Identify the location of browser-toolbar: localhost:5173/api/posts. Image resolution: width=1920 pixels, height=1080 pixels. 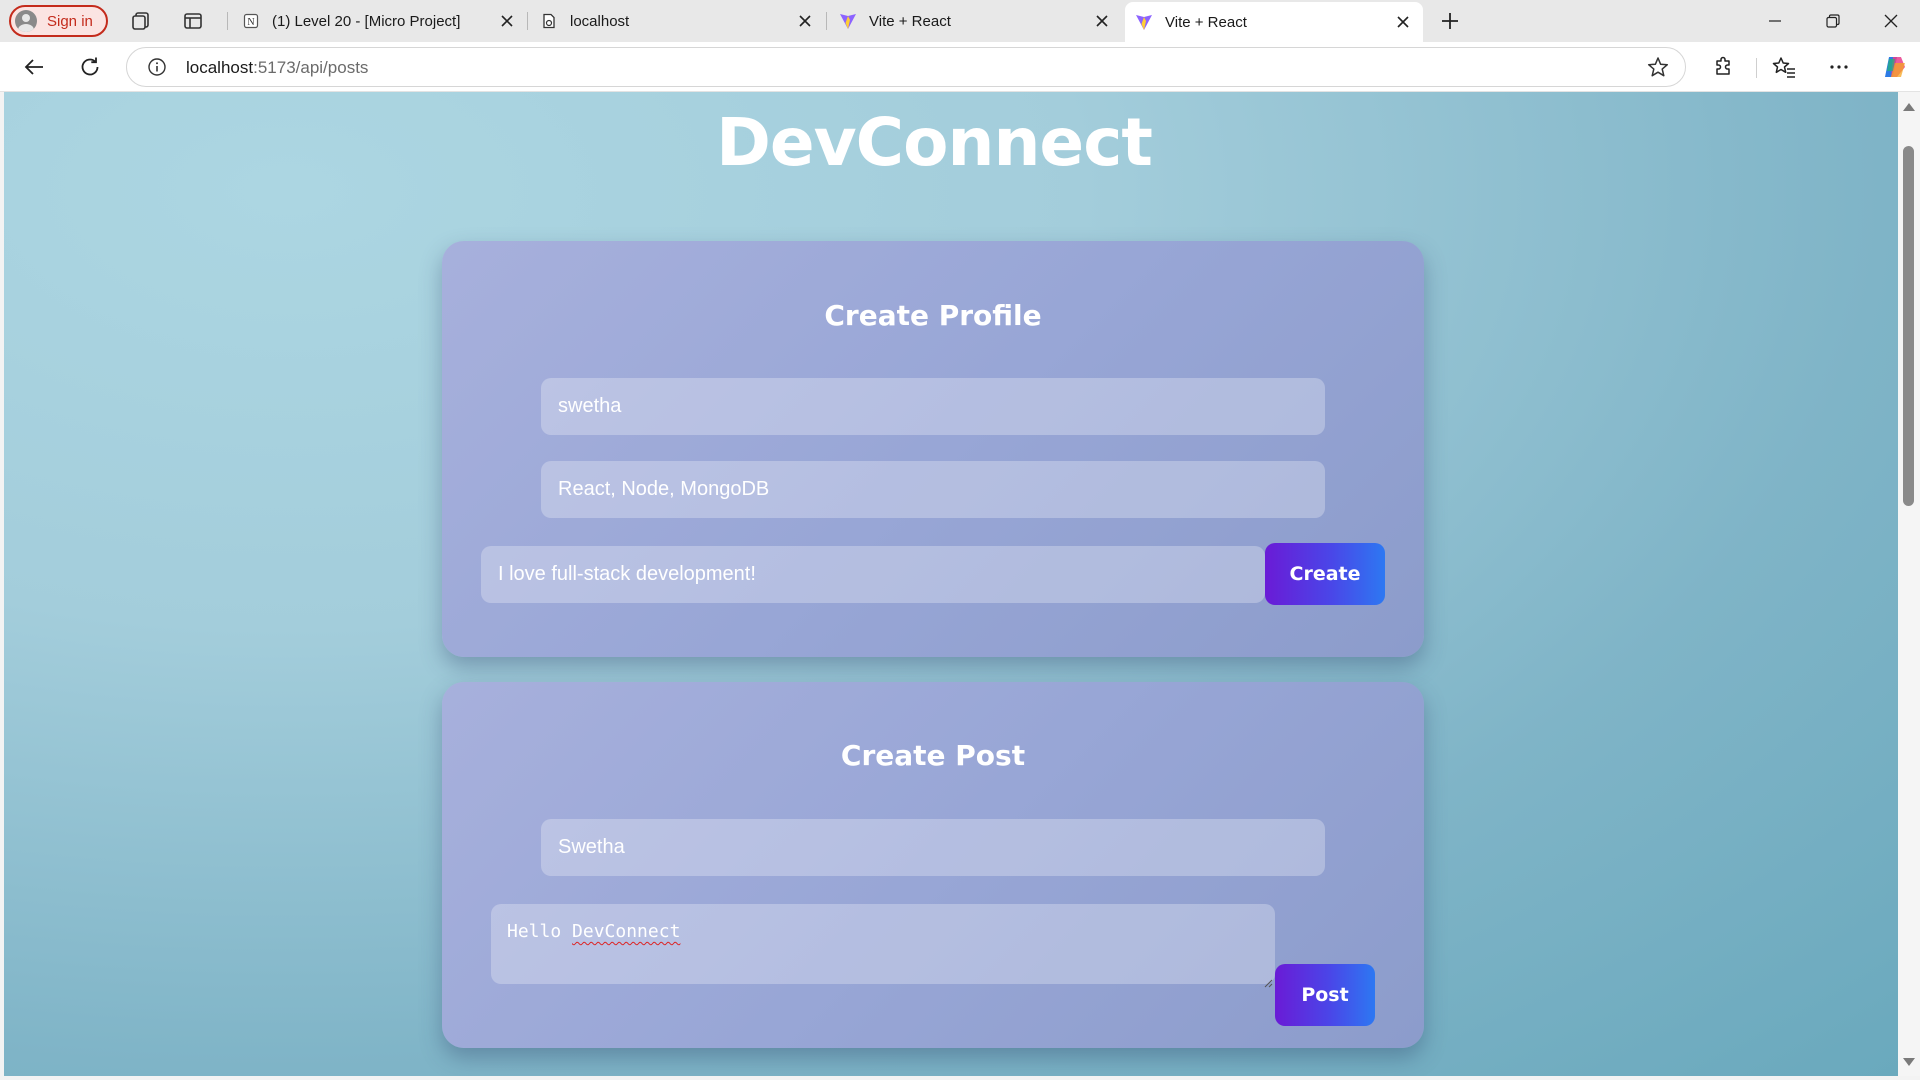
(960, 67).